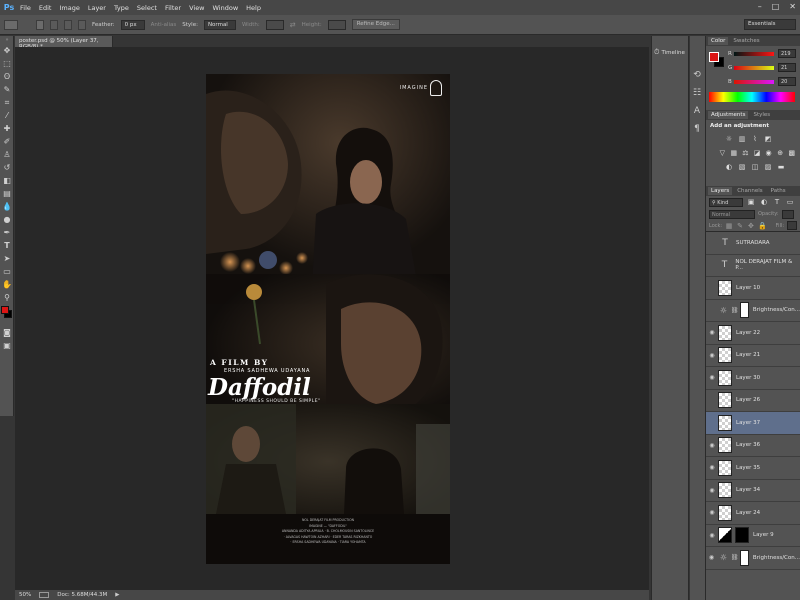  Describe the element at coordinates (7, 154) in the screenshot. I see `clone-stamp-tool-icon: ♙` at that location.